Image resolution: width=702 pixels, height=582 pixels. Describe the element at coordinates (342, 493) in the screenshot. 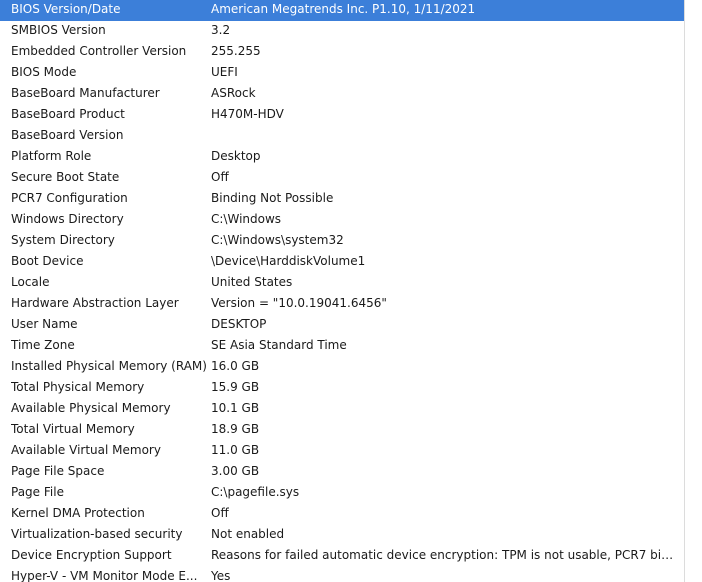

I see `list-item: Page File C:\pagefile.sys` at that location.